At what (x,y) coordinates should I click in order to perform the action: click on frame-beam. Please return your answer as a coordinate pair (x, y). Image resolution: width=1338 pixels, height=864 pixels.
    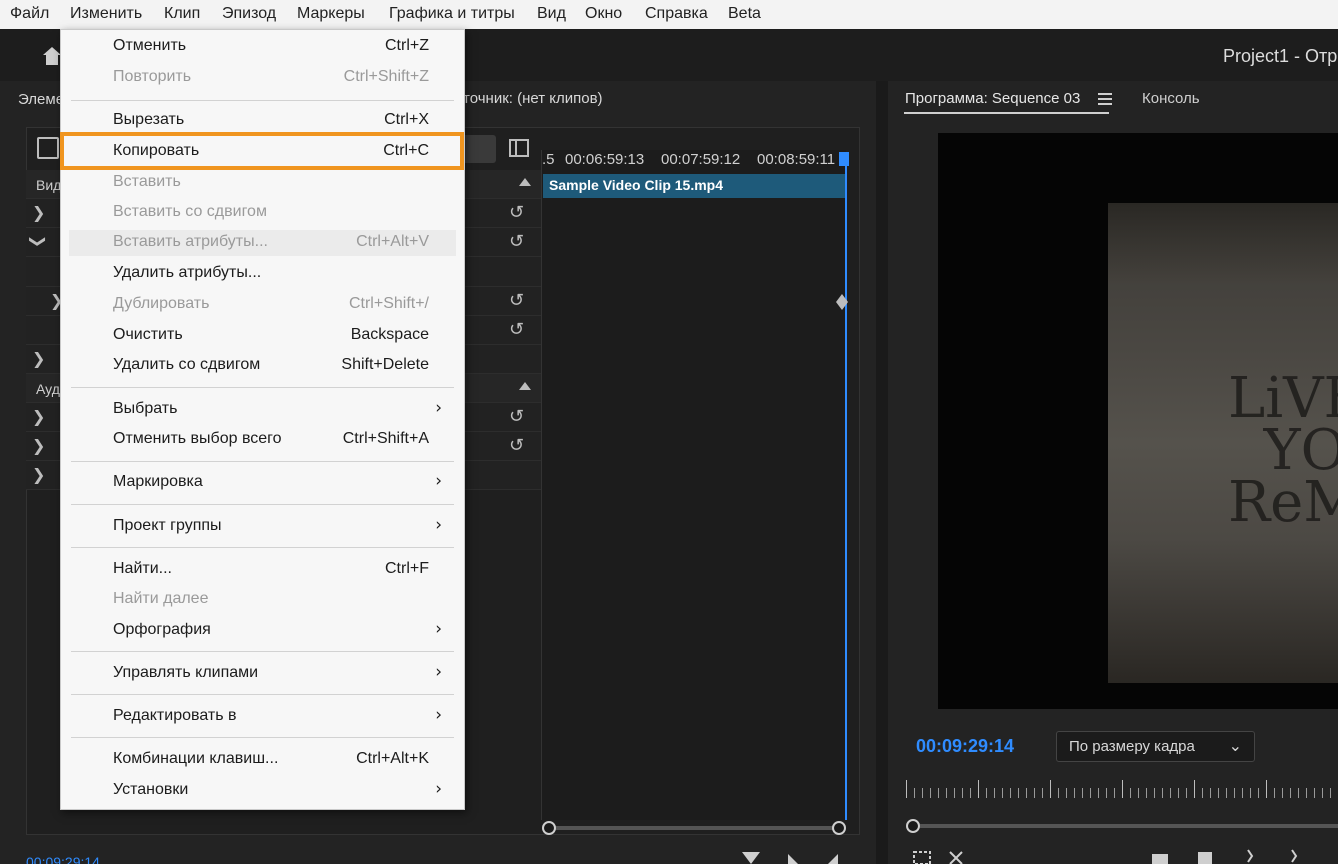
    Looking at the image, I should click on (1223, 243).